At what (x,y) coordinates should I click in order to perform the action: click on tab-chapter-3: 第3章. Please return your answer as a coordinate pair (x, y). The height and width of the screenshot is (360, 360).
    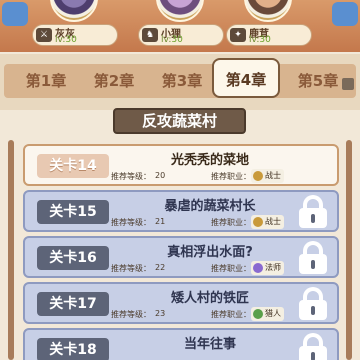
    Looking at the image, I should click on (182, 81).